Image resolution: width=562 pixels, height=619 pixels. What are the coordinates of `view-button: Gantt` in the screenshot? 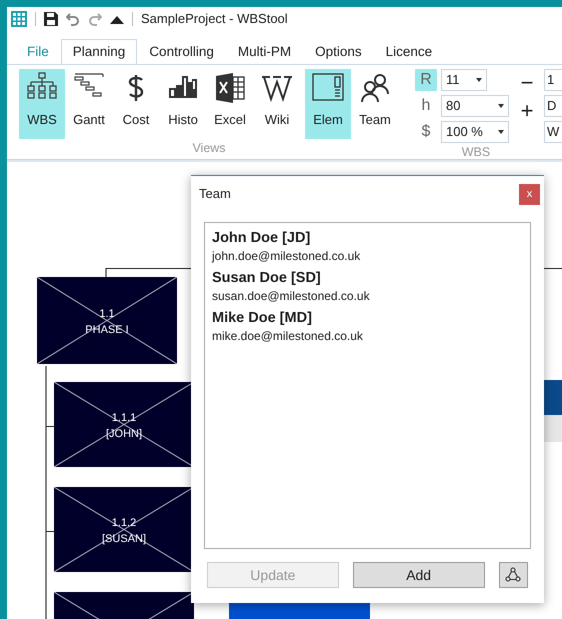 It's located at (89, 104).